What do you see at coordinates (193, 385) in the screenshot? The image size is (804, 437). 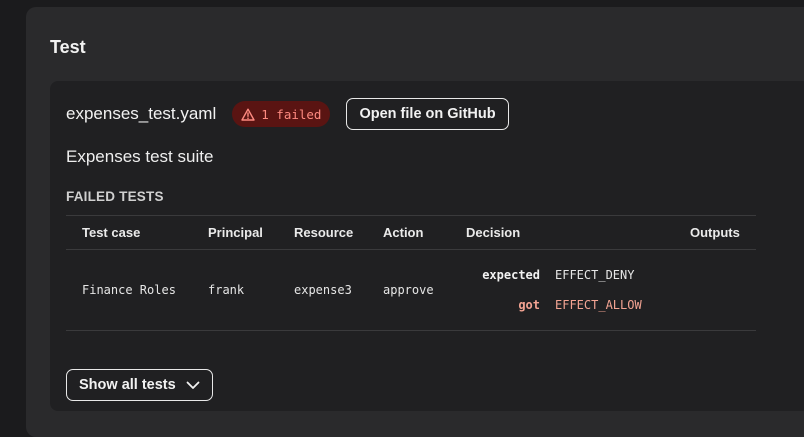 I see `chevron-down-icon` at bounding box center [193, 385].